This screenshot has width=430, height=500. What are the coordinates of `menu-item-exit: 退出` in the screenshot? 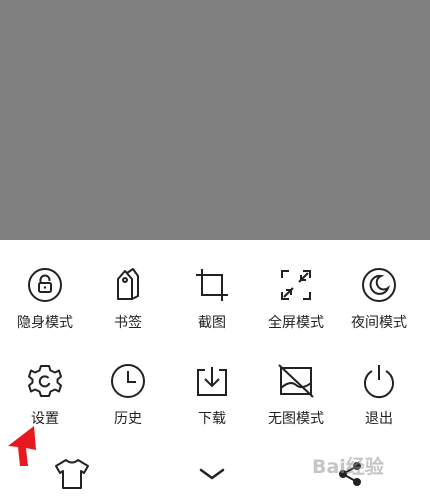 It's located at (379, 400).